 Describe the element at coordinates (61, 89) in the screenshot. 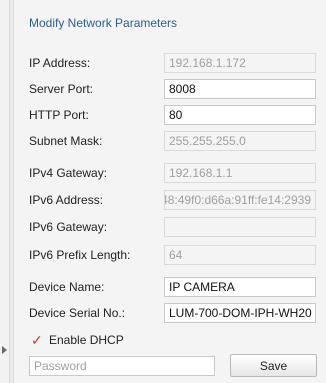

I see `server-port-label: Server Port:` at that location.